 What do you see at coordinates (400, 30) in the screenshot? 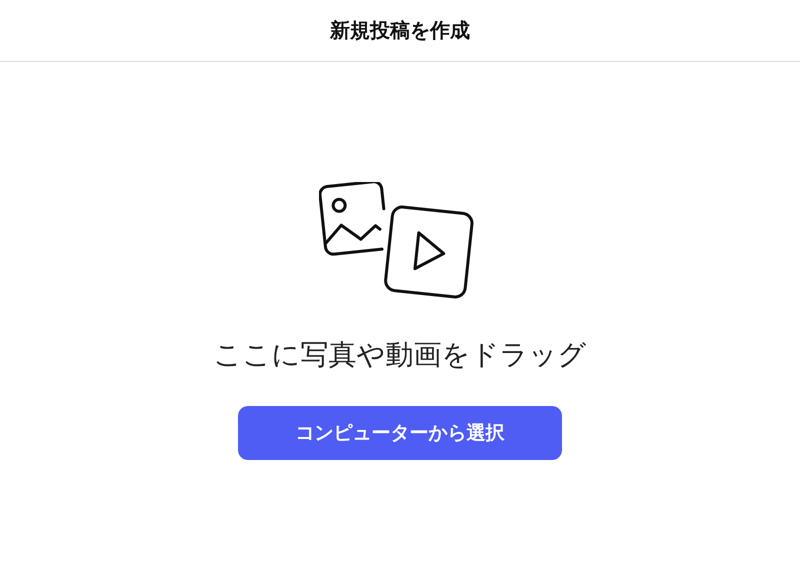
I see `dialog-title: 新規投稿を作成` at bounding box center [400, 30].